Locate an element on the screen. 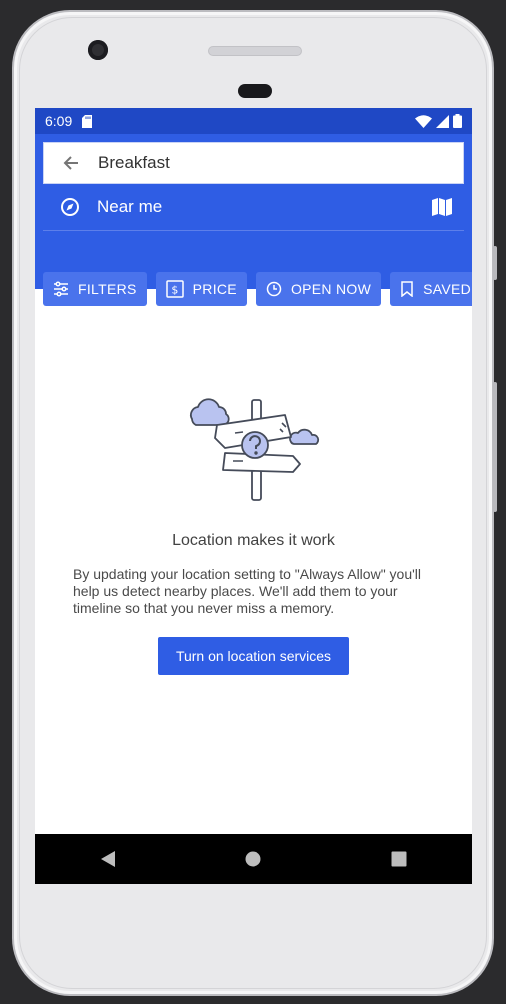 This screenshot has width=506, height=1004. location-row: Near me is located at coordinates (253, 207).